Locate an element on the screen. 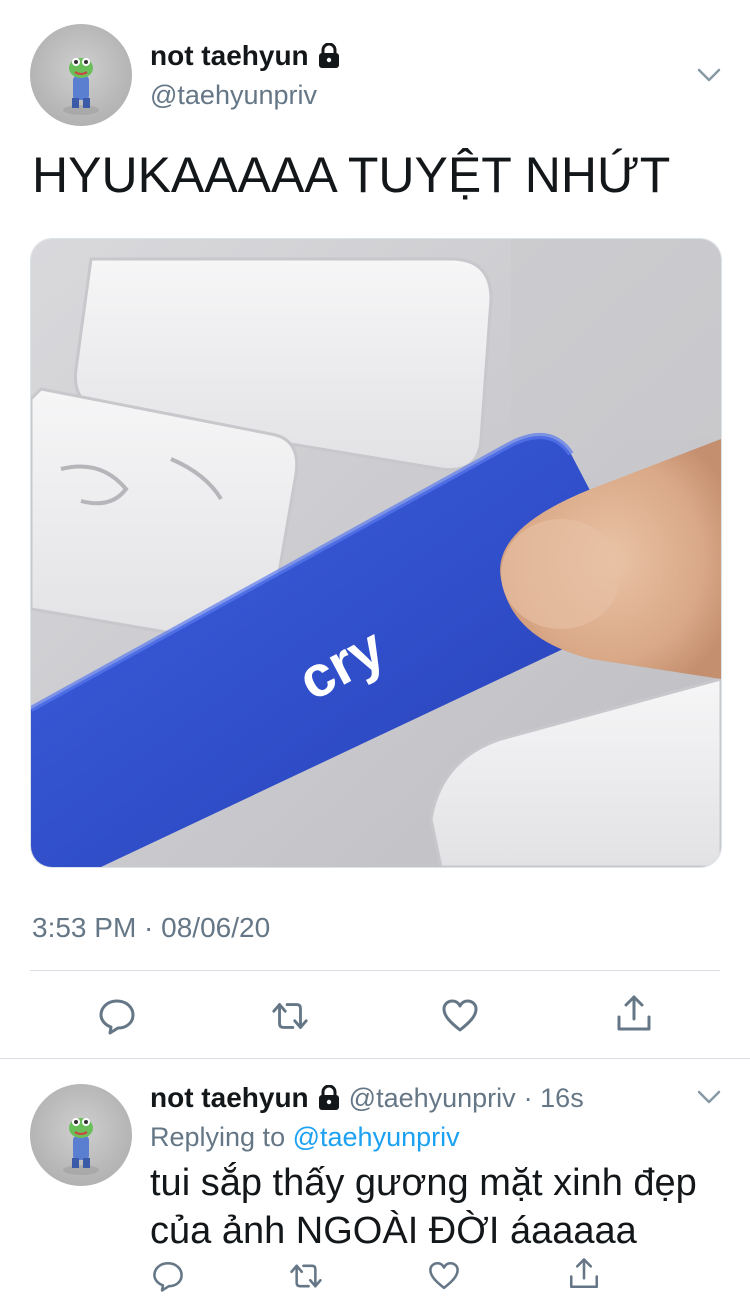 This screenshot has height=1312, width=750. author-handle: @taehyunpriv is located at coordinates (233, 95).